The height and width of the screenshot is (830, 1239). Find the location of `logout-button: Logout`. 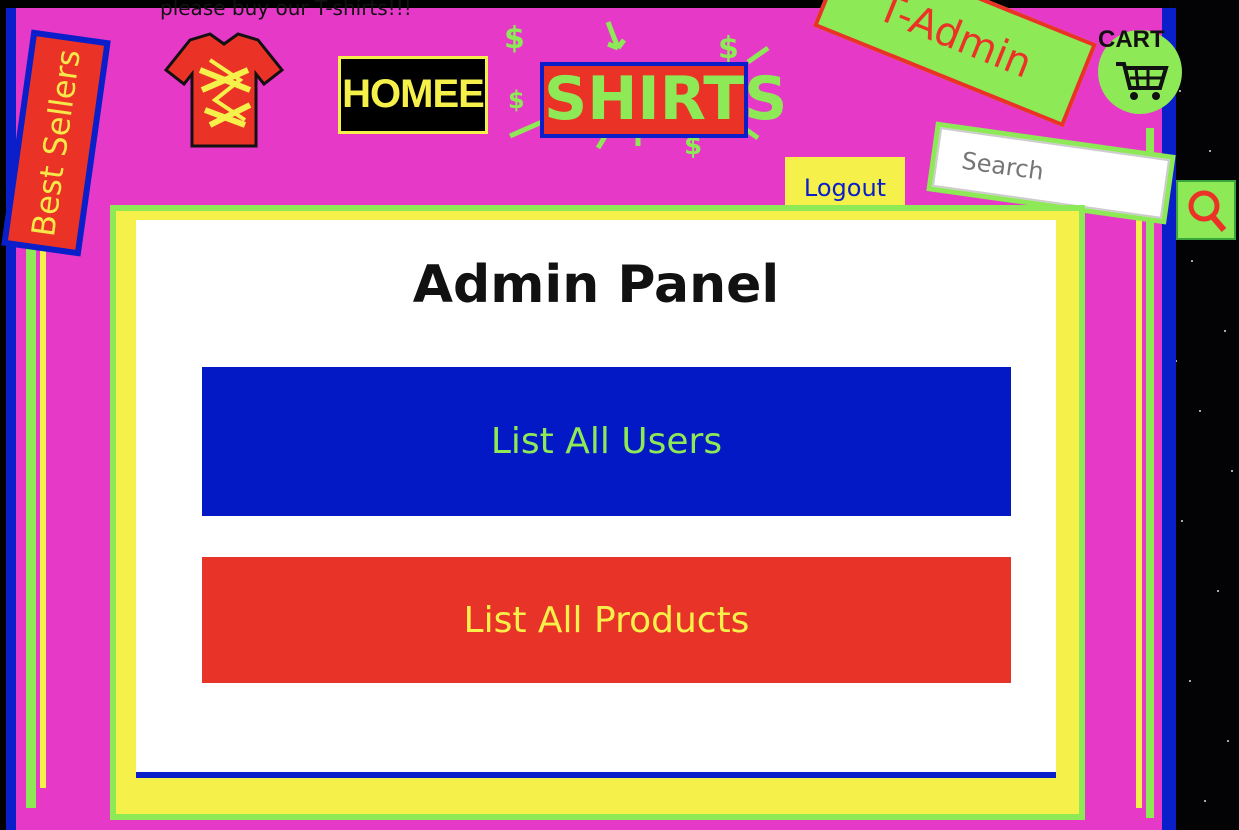

logout-button: Logout is located at coordinates (845, 183).